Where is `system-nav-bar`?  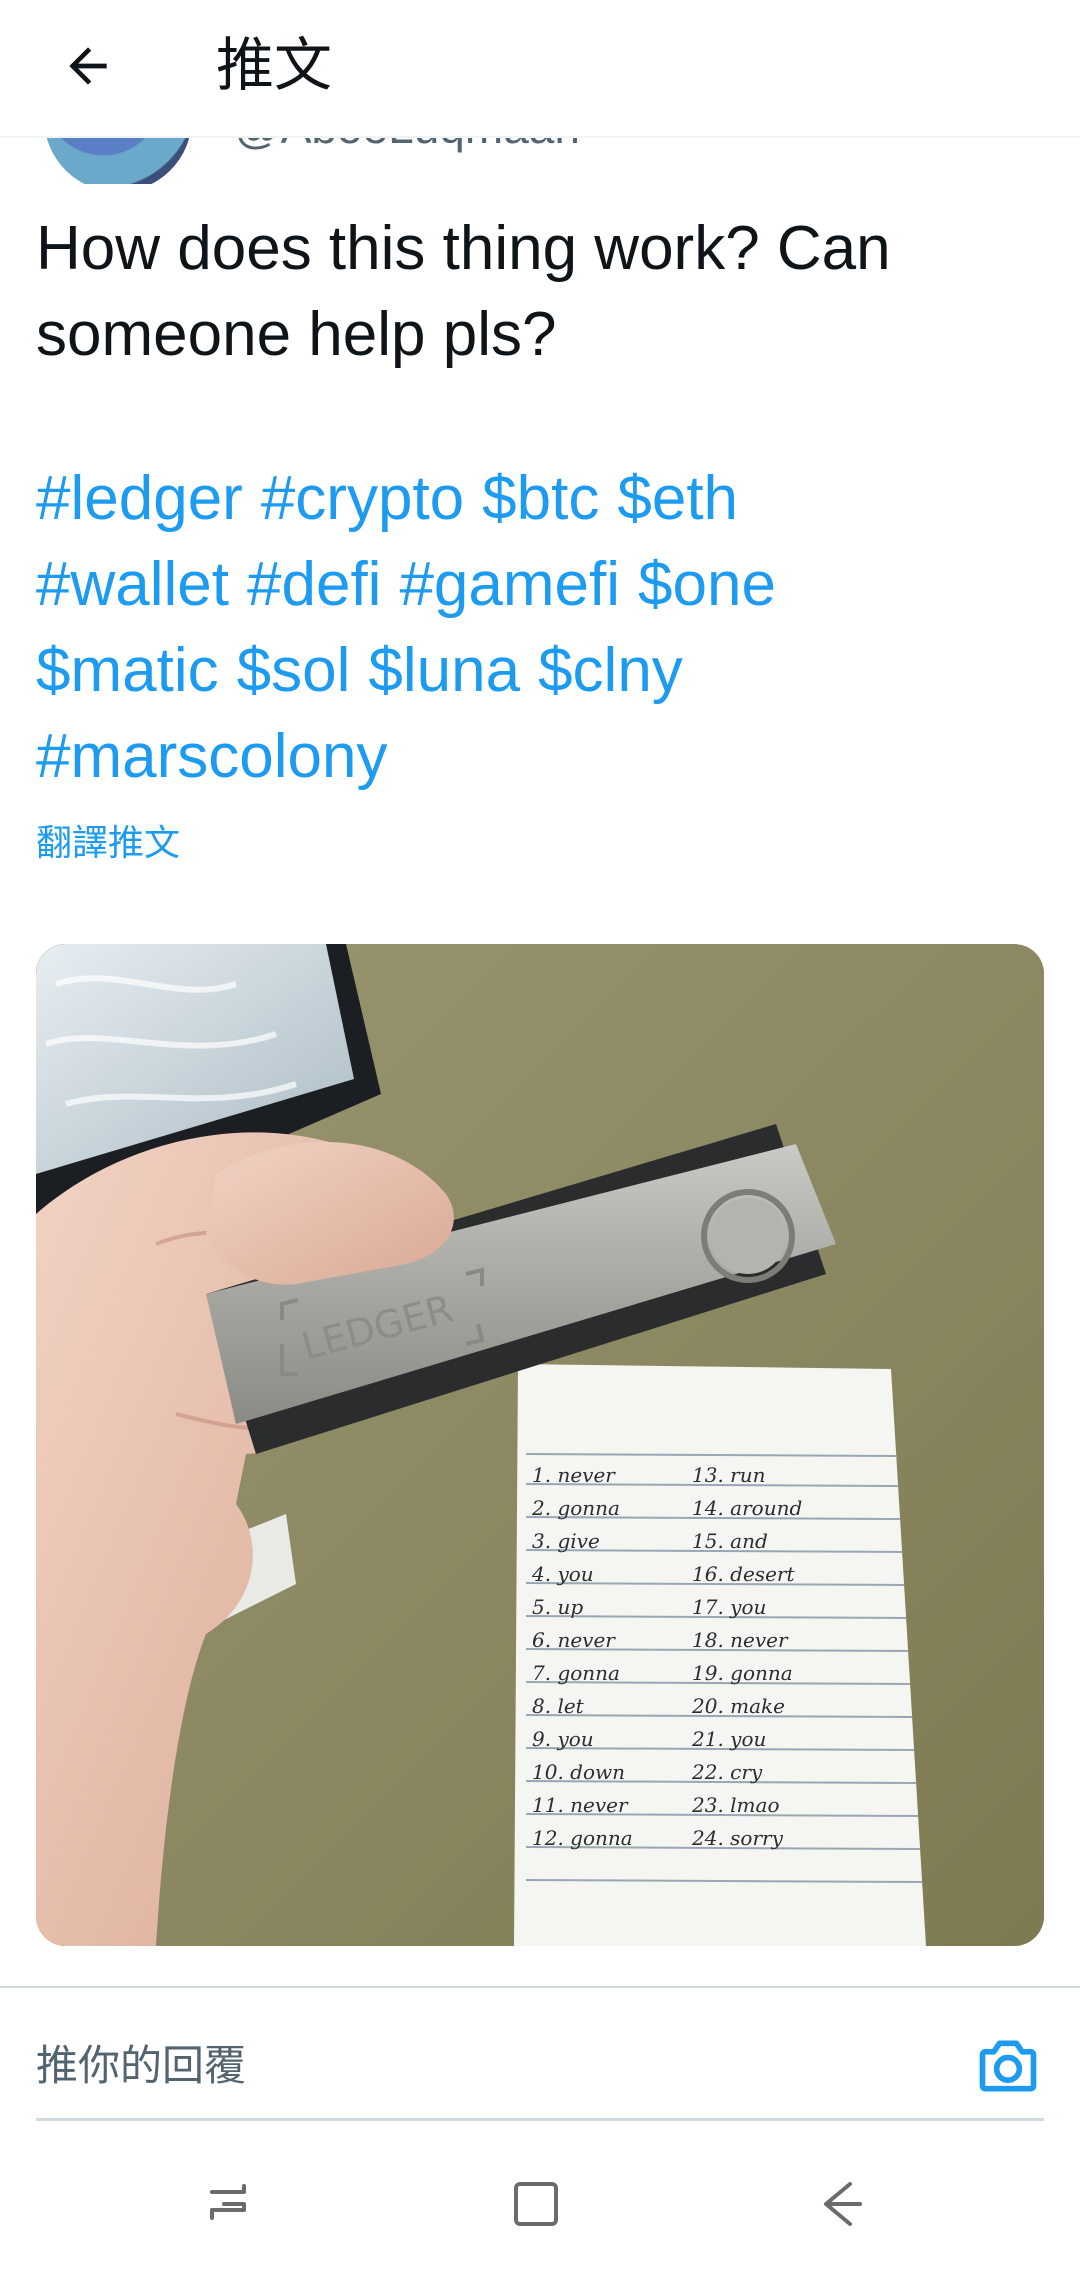 system-nav-bar is located at coordinates (540, 2203).